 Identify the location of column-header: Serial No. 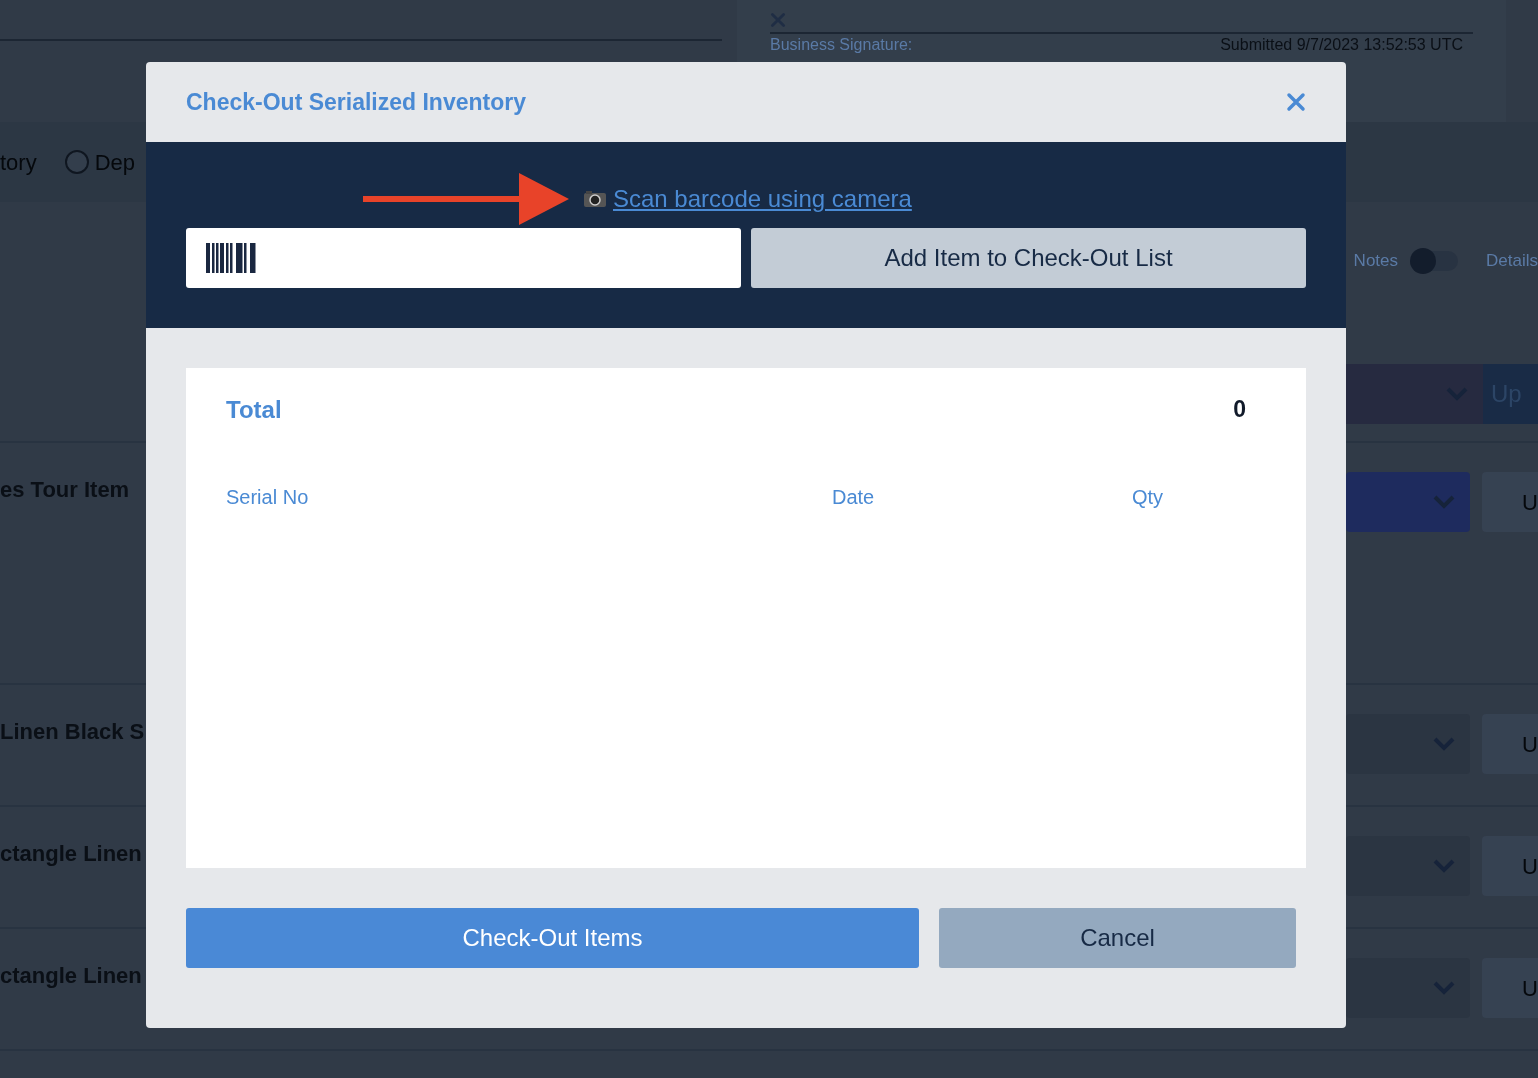
(268, 497).